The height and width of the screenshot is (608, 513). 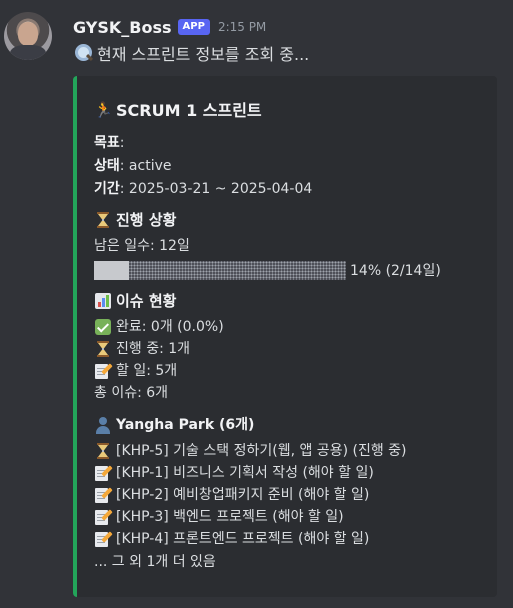 What do you see at coordinates (142, 246) in the screenshot?
I see `days-left: 남은 일수: 12일` at bounding box center [142, 246].